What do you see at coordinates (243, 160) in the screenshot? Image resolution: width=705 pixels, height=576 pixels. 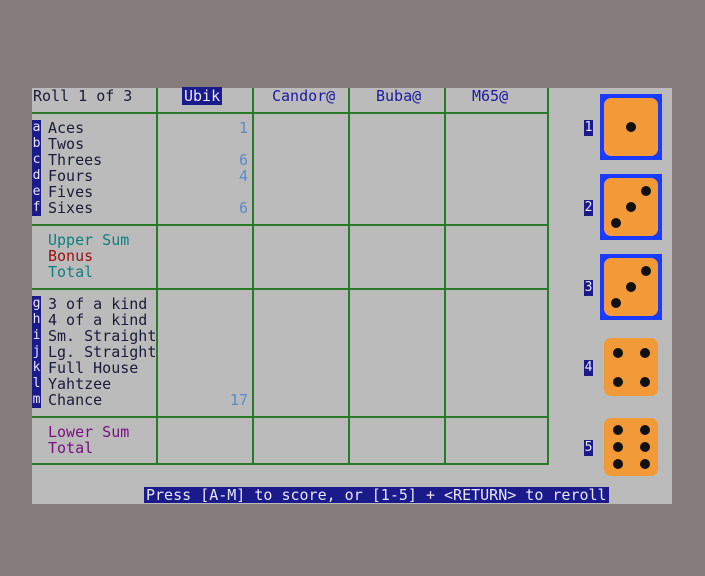 I see `score-threes: 6` at bounding box center [243, 160].